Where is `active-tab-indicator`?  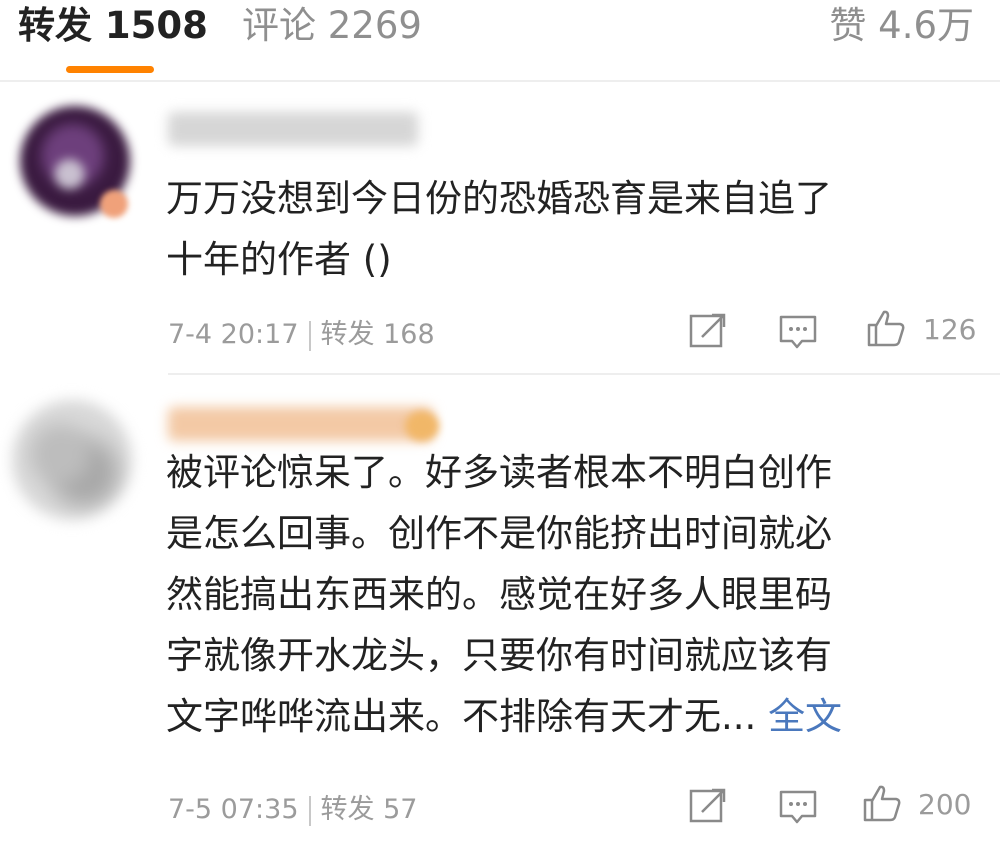 active-tab-indicator is located at coordinates (110, 69).